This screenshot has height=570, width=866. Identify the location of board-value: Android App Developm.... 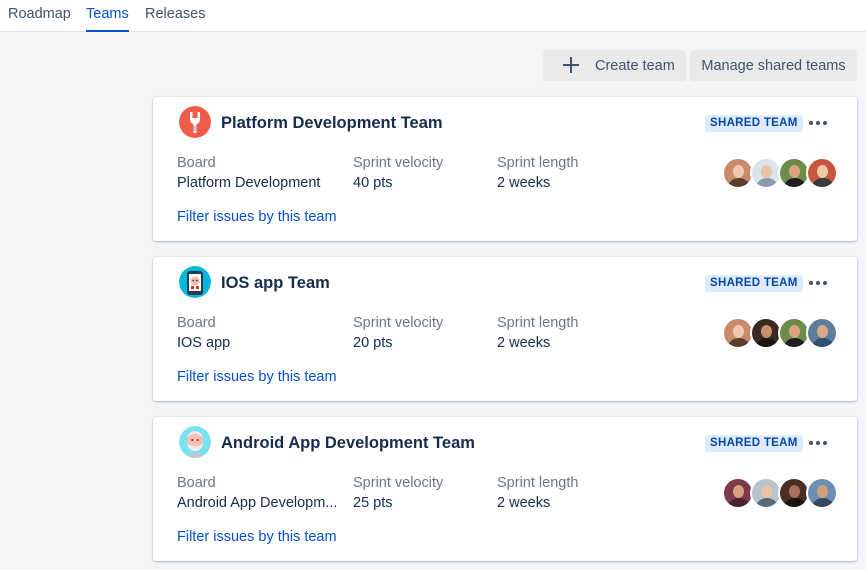
(257, 503).